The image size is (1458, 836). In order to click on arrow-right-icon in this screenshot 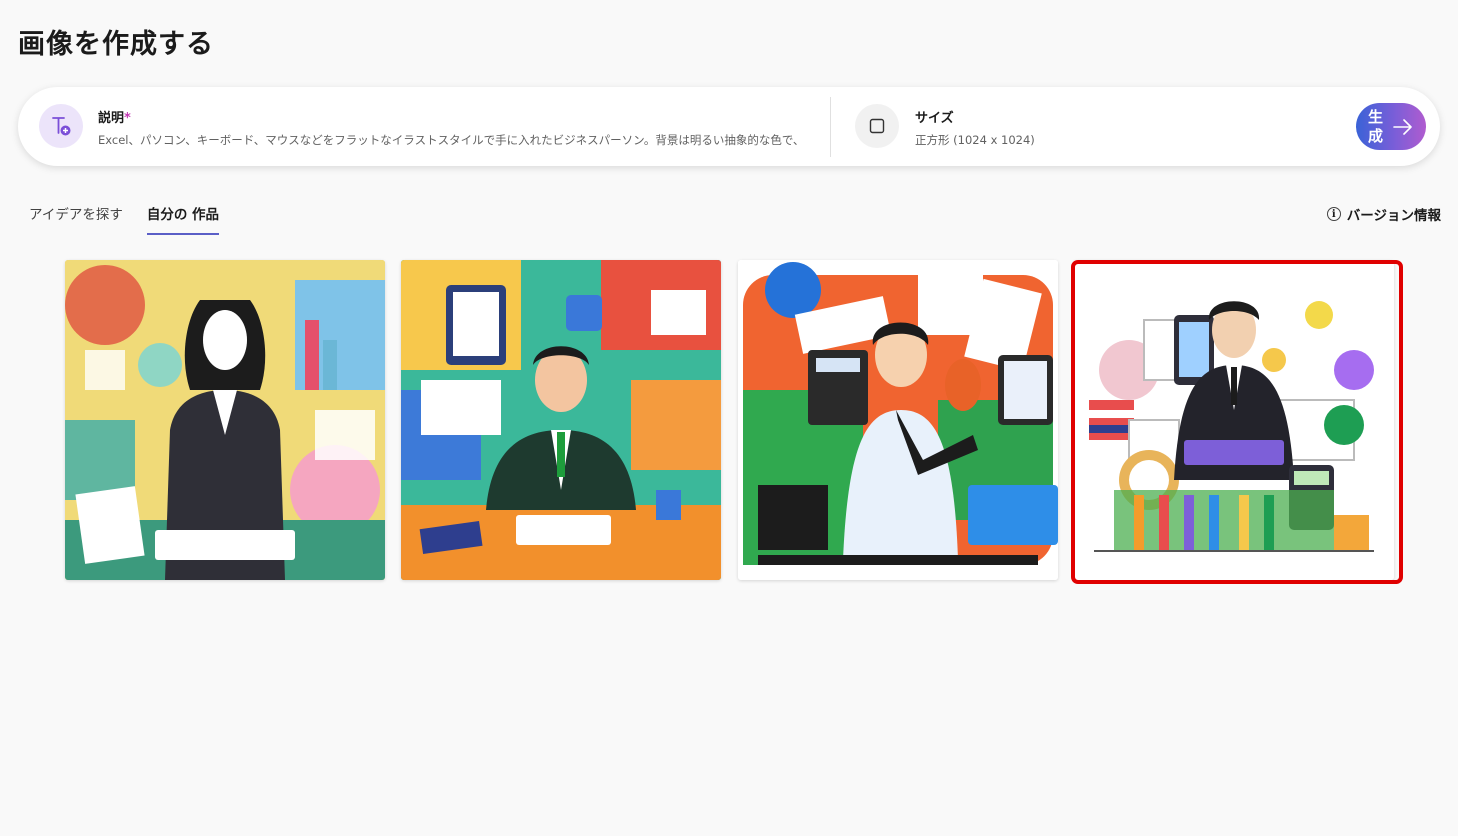, I will do `click(1403, 127)`.